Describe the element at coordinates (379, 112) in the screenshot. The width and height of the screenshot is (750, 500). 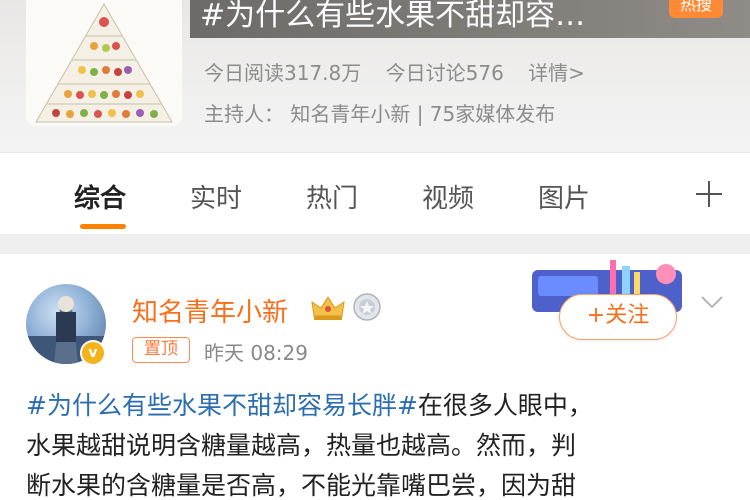
I see `topic-host: 主持人： 知名青年小新 | 75家媒体发布` at that location.